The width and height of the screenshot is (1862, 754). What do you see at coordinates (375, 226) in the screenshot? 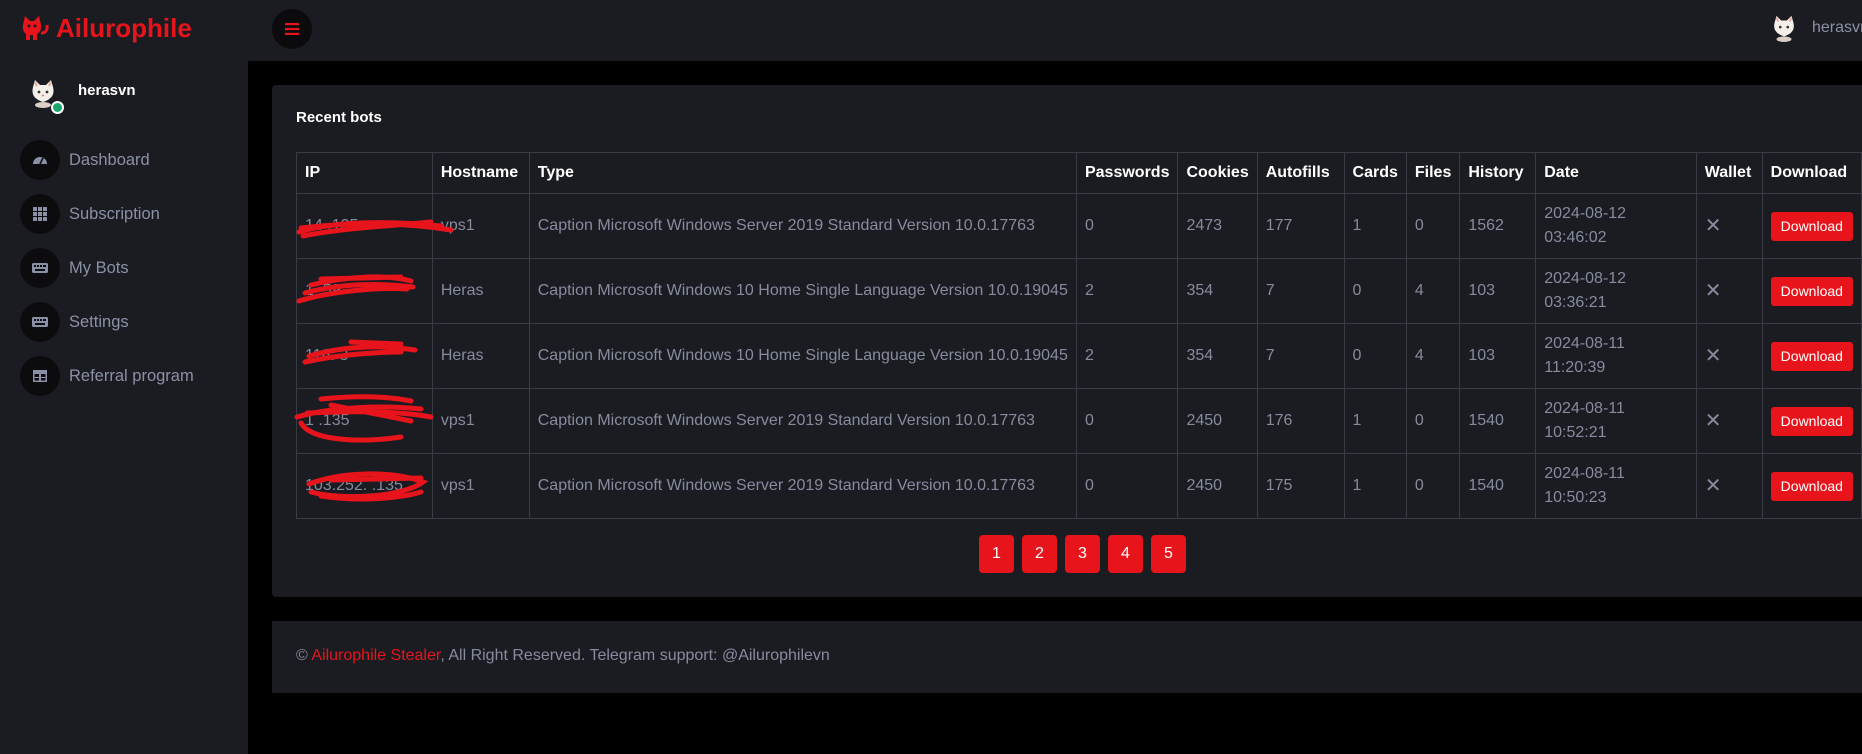
I see `ip-cell: 14 .135` at bounding box center [375, 226].